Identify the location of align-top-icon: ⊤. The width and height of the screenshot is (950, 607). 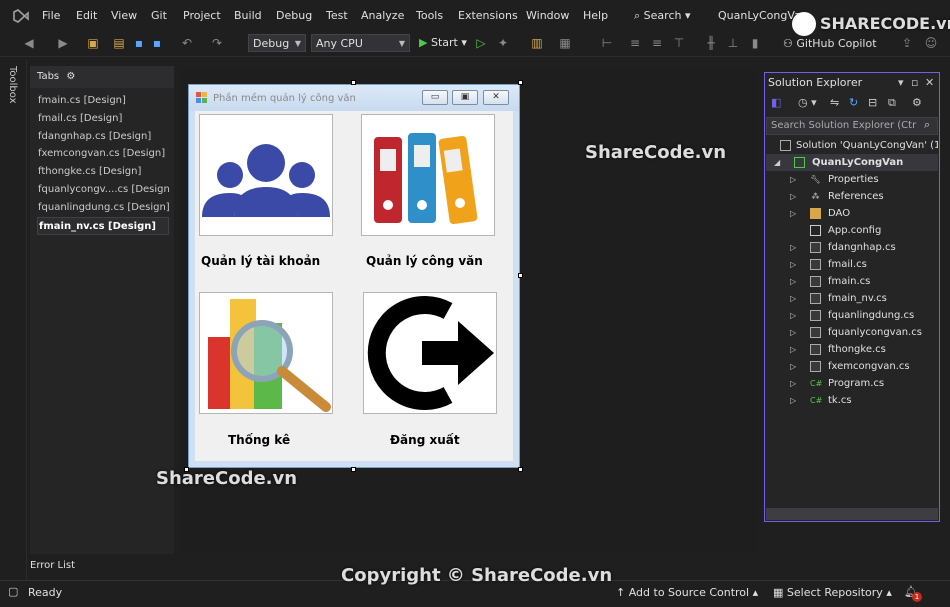
(679, 43).